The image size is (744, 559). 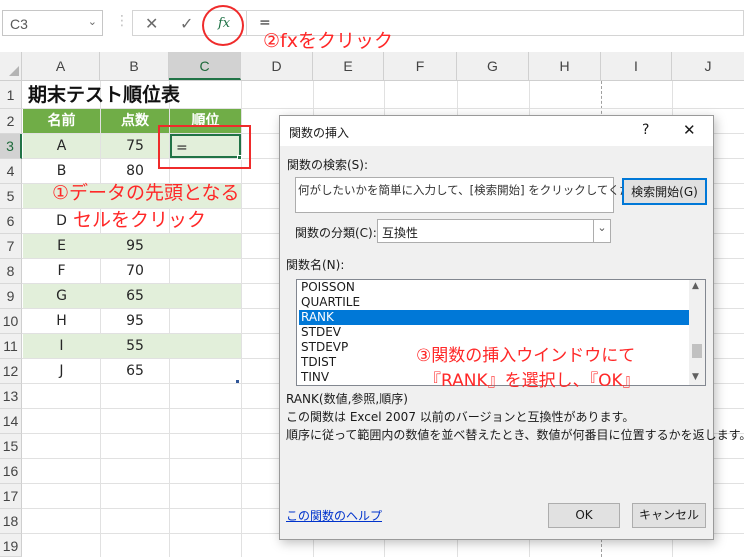 What do you see at coordinates (11, 146) in the screenshot?
I see `row-header-3: 3` at bounding box center [11, 146].